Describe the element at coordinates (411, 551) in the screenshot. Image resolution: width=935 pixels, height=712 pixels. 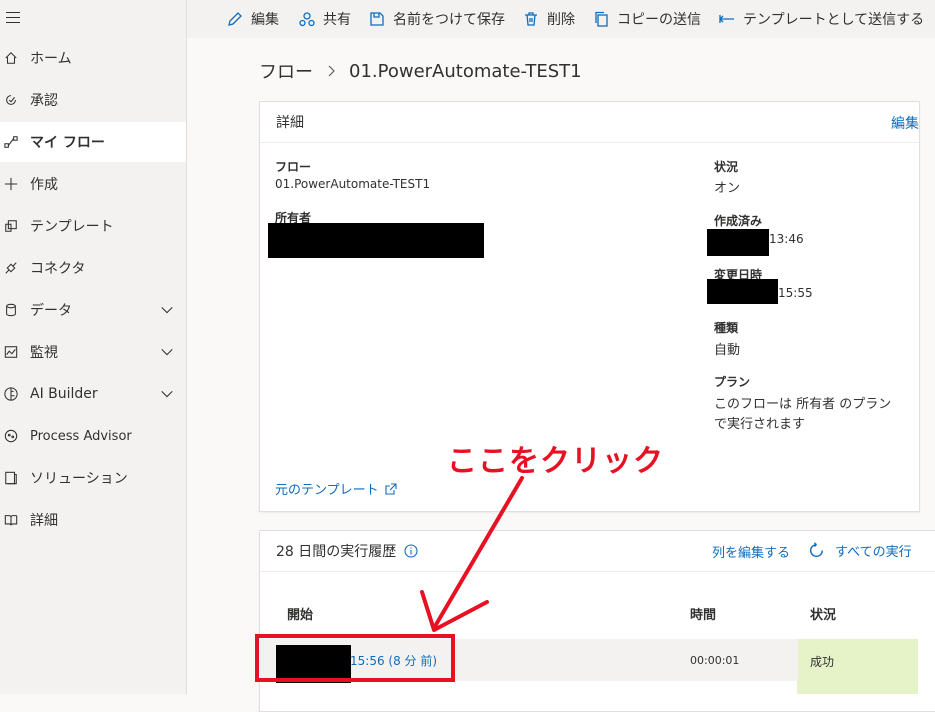
I see `info-icon` at that location.